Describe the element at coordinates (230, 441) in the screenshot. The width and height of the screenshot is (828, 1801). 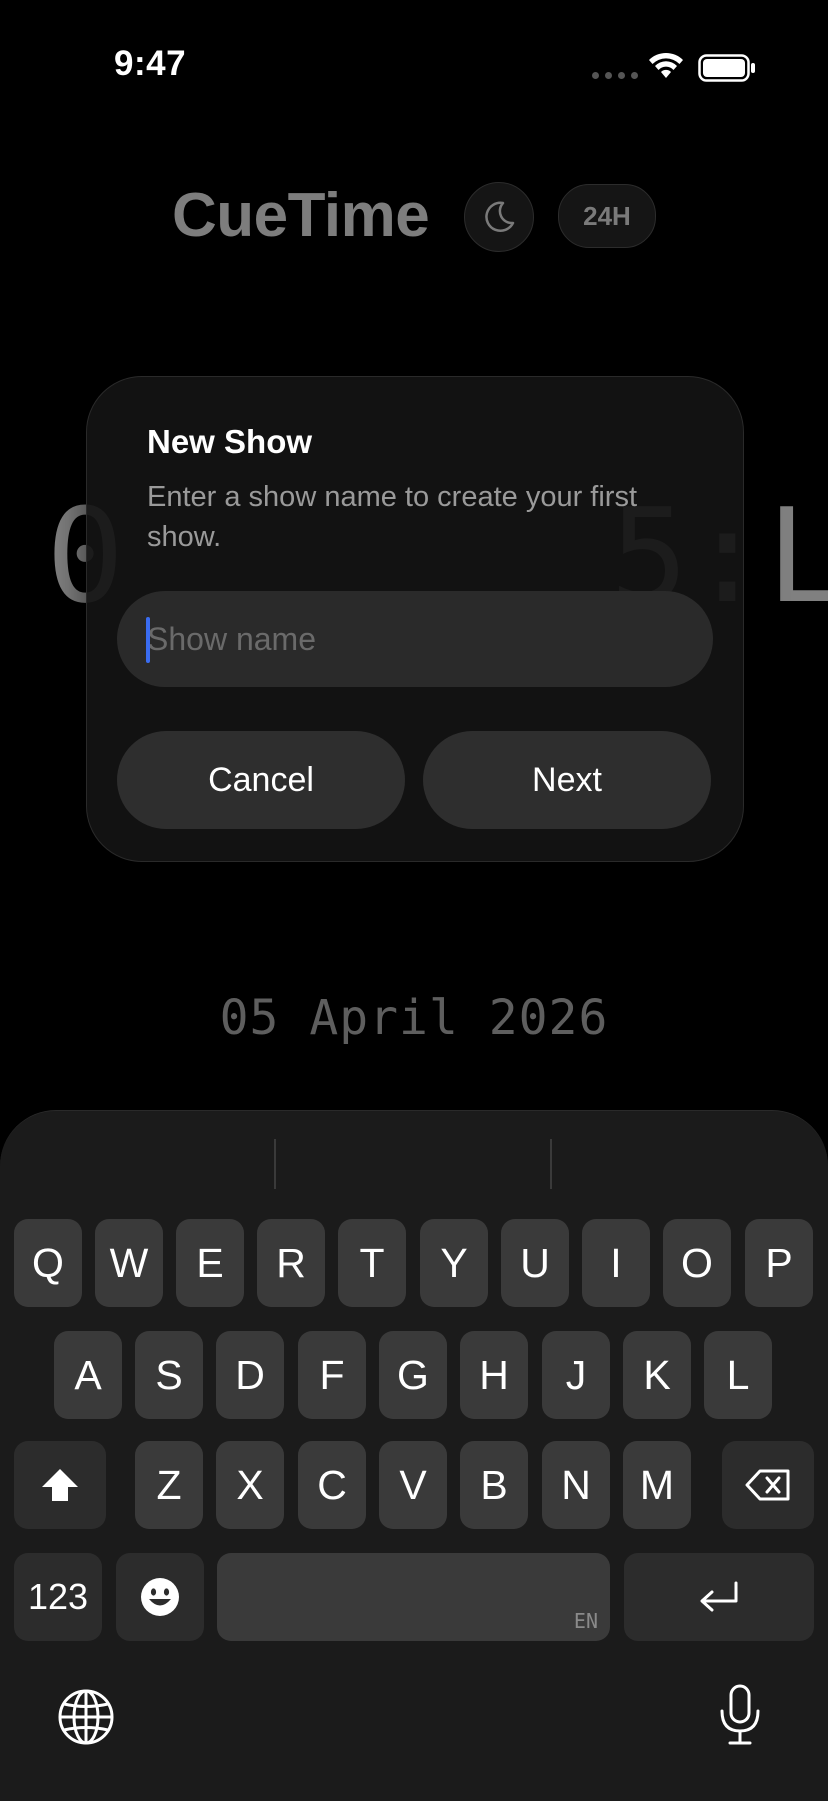
I see `dialog-title: New Show` at that location.